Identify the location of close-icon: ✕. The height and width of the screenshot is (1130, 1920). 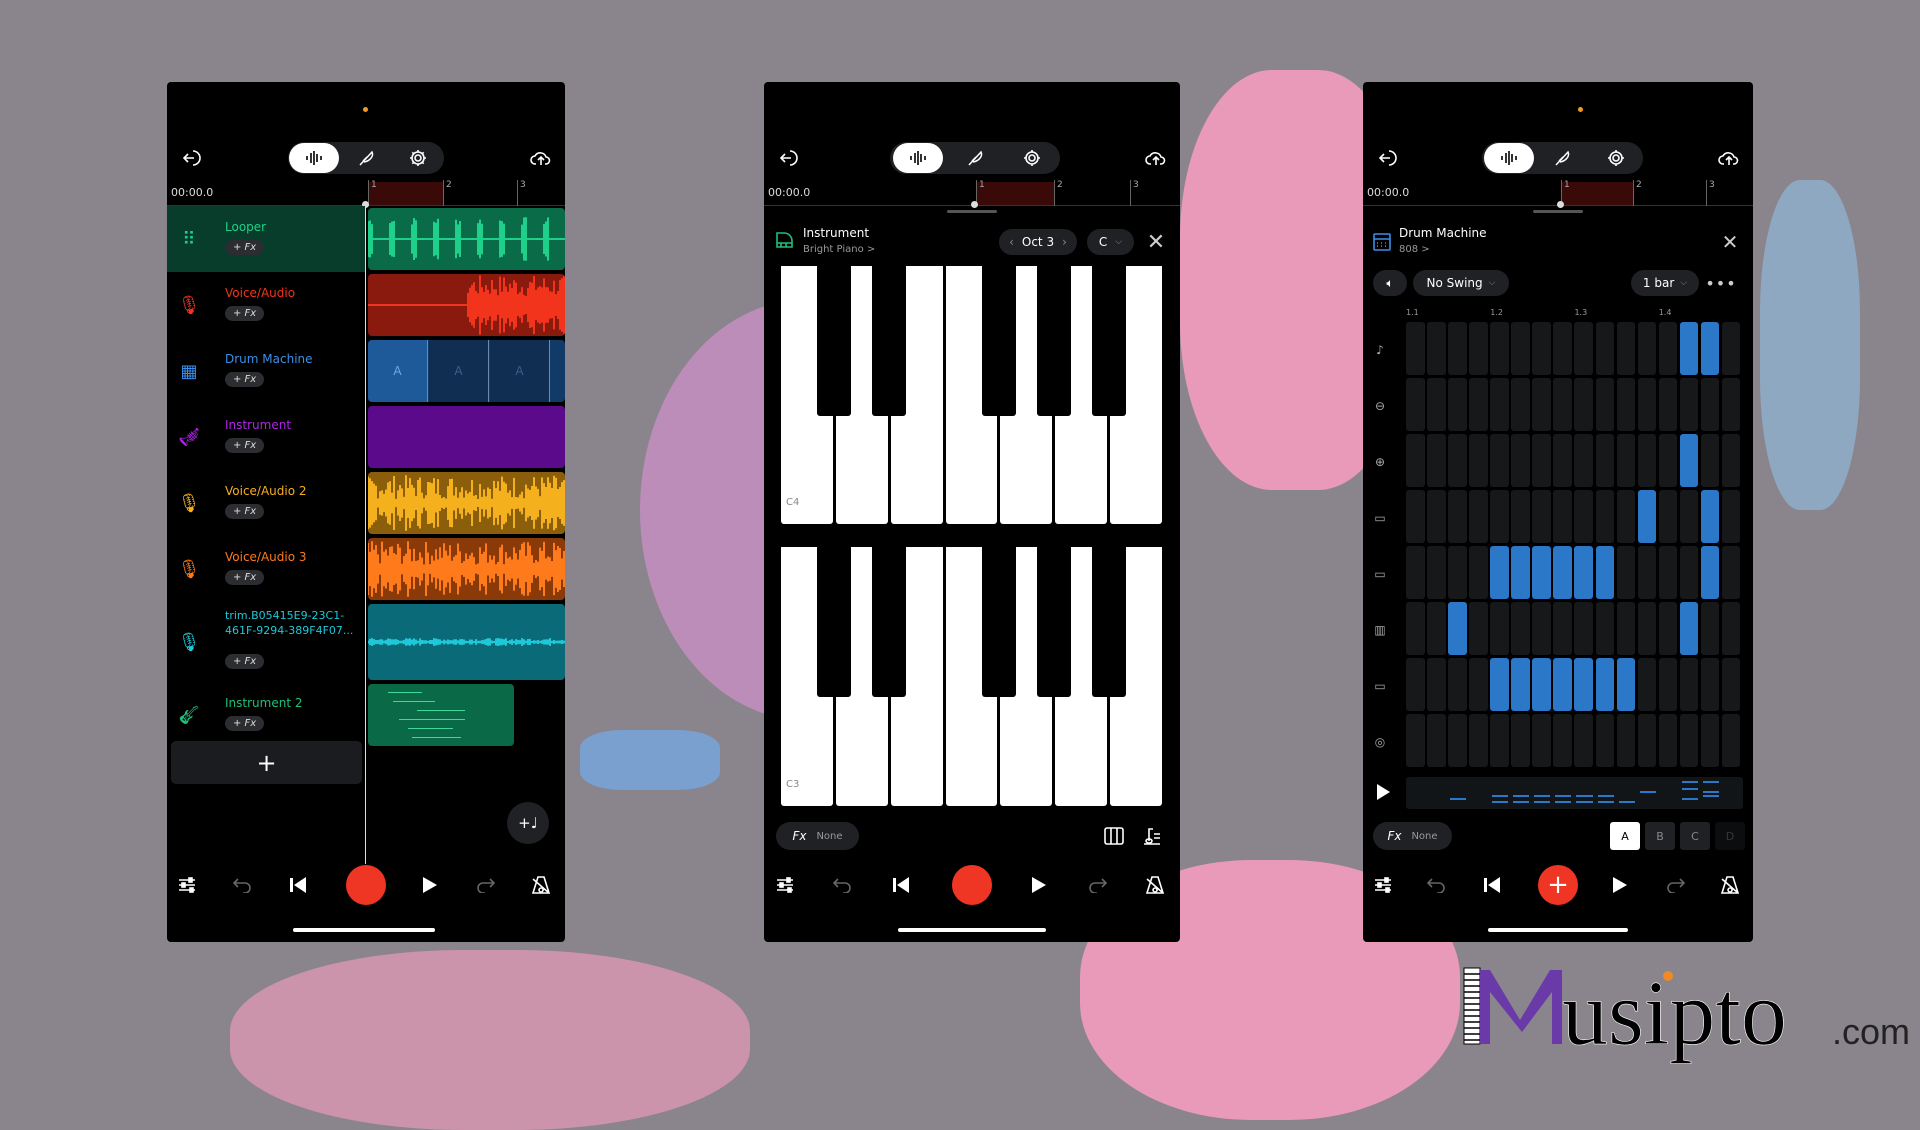
(1156, 242).